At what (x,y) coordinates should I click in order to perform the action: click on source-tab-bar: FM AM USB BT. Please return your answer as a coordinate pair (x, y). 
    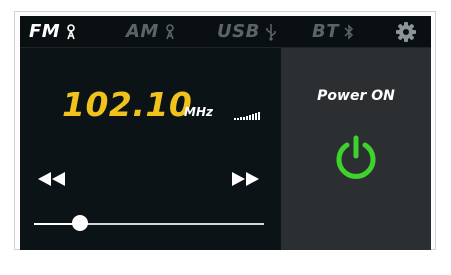
    Looking at the image, I should click on (225, 32).